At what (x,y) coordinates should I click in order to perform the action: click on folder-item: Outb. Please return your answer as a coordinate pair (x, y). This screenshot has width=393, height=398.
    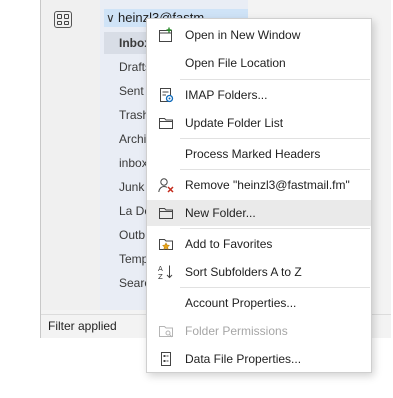
    Looking at the image, I should click on (132, 235).